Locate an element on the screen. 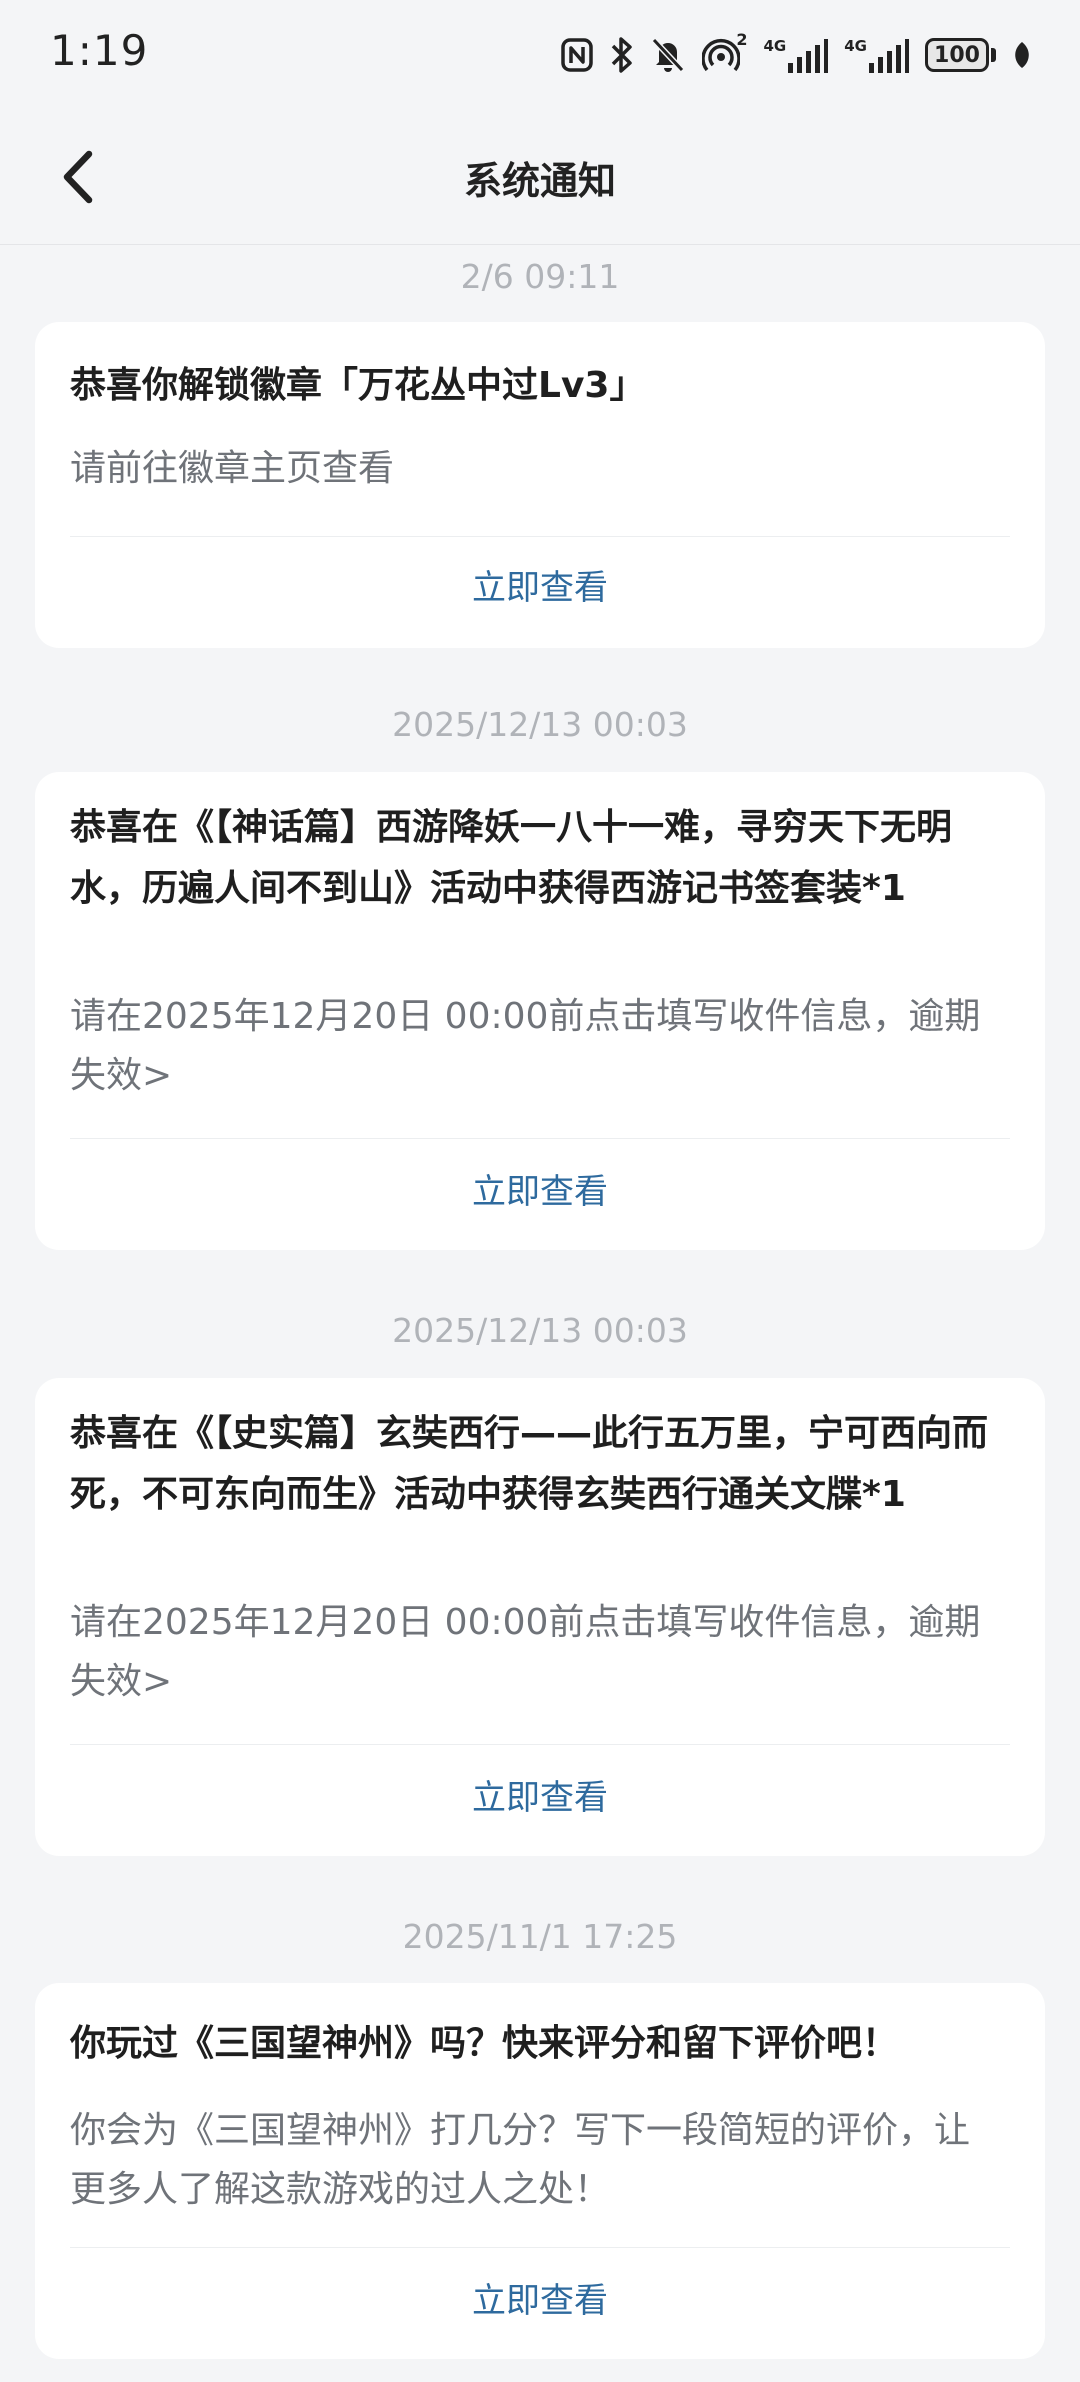 This screenshot has width=1080, height=2382. notification-title: 恭喜你解锁徽章「万花丛中过Lv3」 is located at coordinates (358, 385).